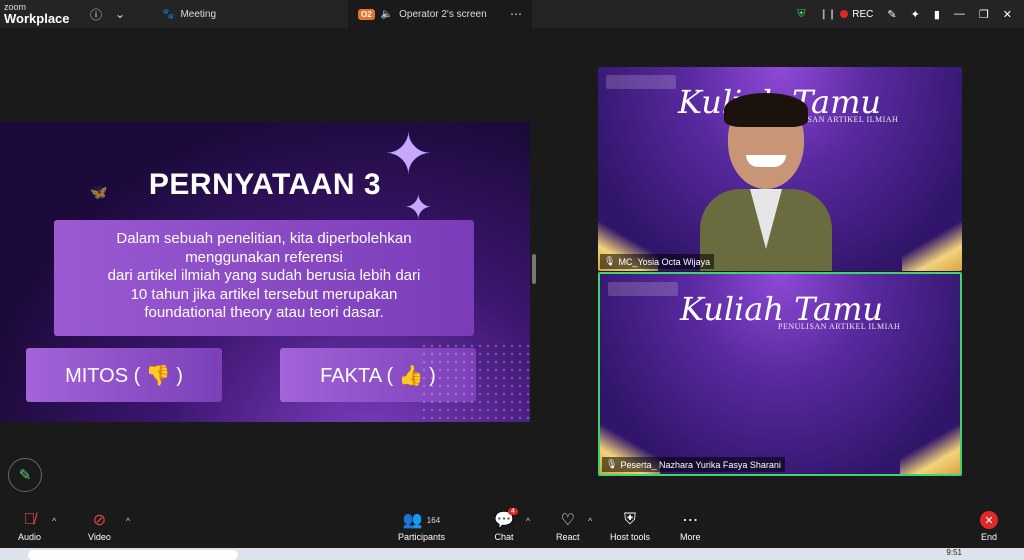 The image size is (1024, 560). I want to click on participants-label: Participants, so click(422, 537).